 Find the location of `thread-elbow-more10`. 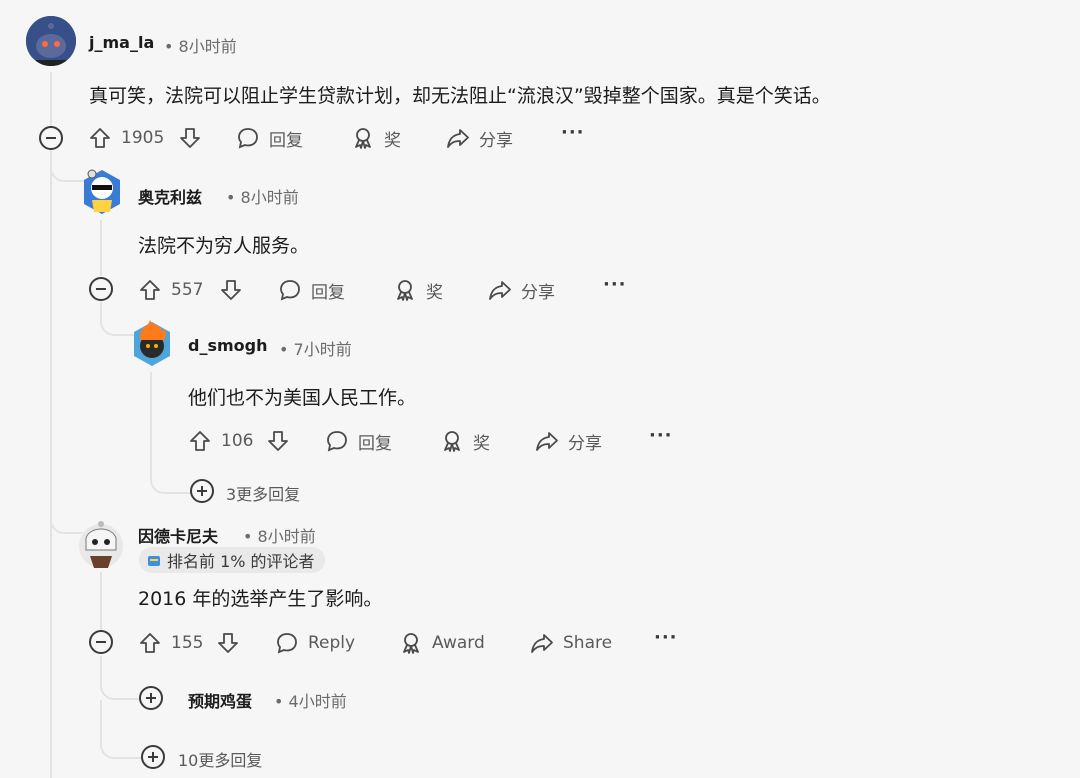

thread-elbow-more10 is located at coordinates (121, 729).